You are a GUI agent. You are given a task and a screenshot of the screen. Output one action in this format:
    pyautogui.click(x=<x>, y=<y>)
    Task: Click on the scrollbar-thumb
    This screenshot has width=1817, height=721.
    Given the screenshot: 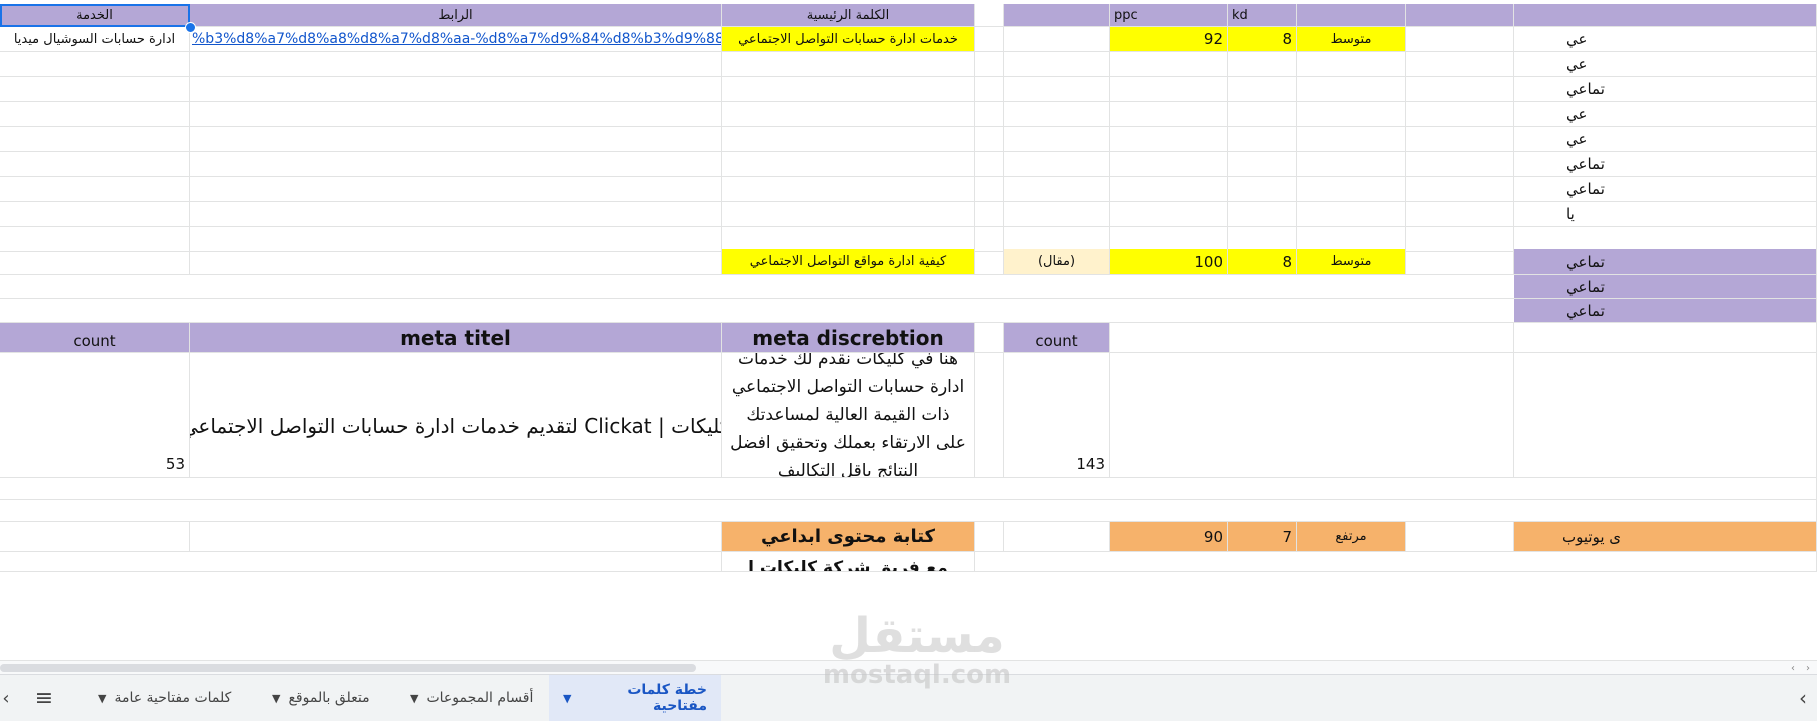 What is the action you would take?
    pyautogui.click(x=348, y=668)
    